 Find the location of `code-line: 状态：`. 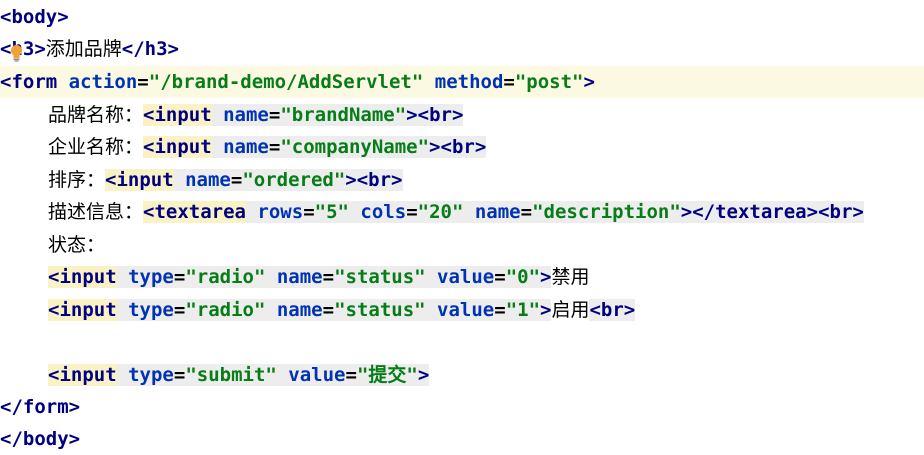

code-line: 状态： is located at coordinates (52, 245).